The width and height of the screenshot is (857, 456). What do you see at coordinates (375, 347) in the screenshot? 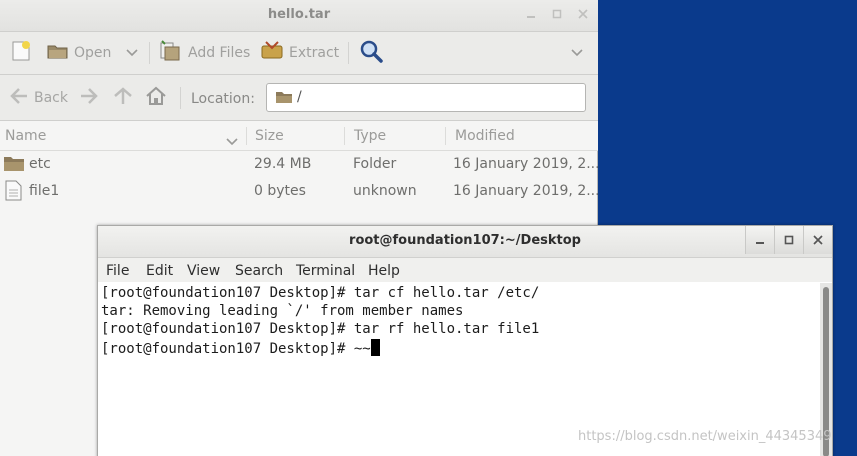
I see `terminal-cursor` at bounding box center [375, 347].